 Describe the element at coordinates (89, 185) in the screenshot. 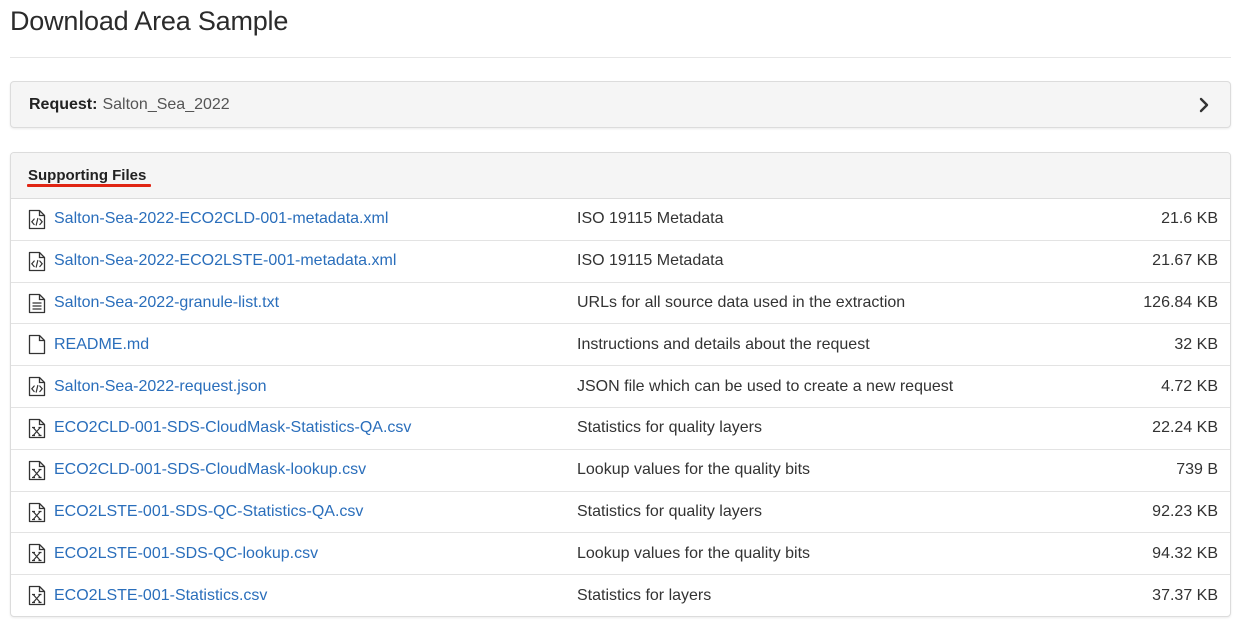

I see `heading-underline` at that location.